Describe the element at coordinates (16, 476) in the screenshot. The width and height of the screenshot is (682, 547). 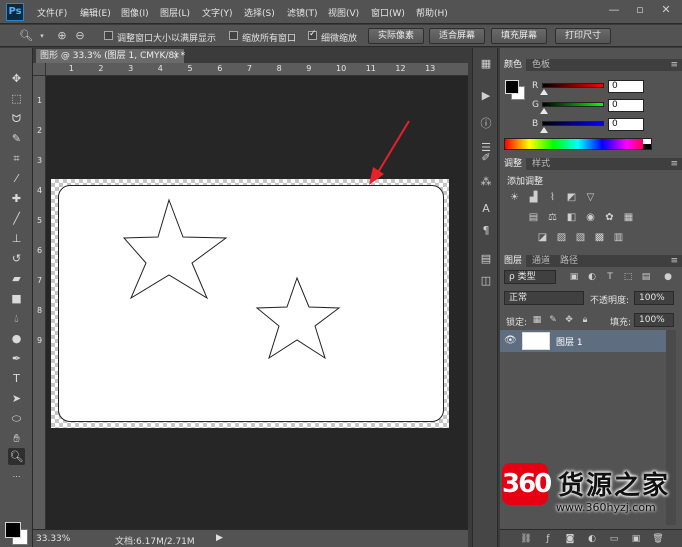
I see `more-tools-icon: ⋯` at that location.